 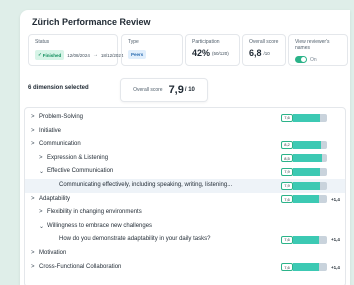 What do you see at coordinates (137, 54) in the screenshot?
I see `type-badge: Peers` at bounding box center [137, 54].